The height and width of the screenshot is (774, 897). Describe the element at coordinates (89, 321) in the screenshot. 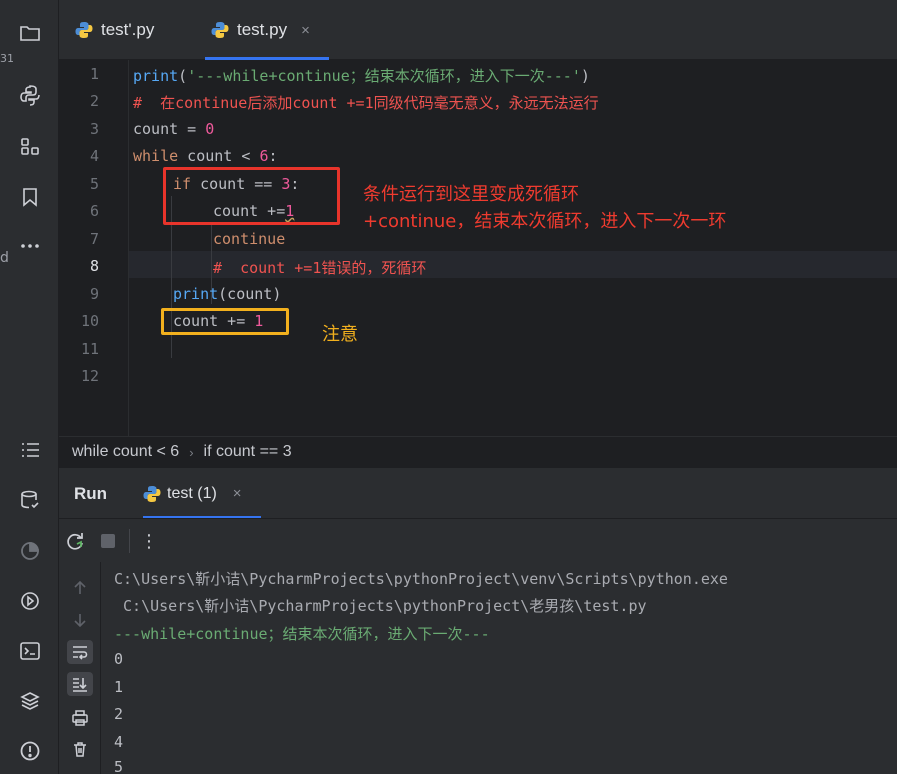

I see `line-number: 10` at that location.